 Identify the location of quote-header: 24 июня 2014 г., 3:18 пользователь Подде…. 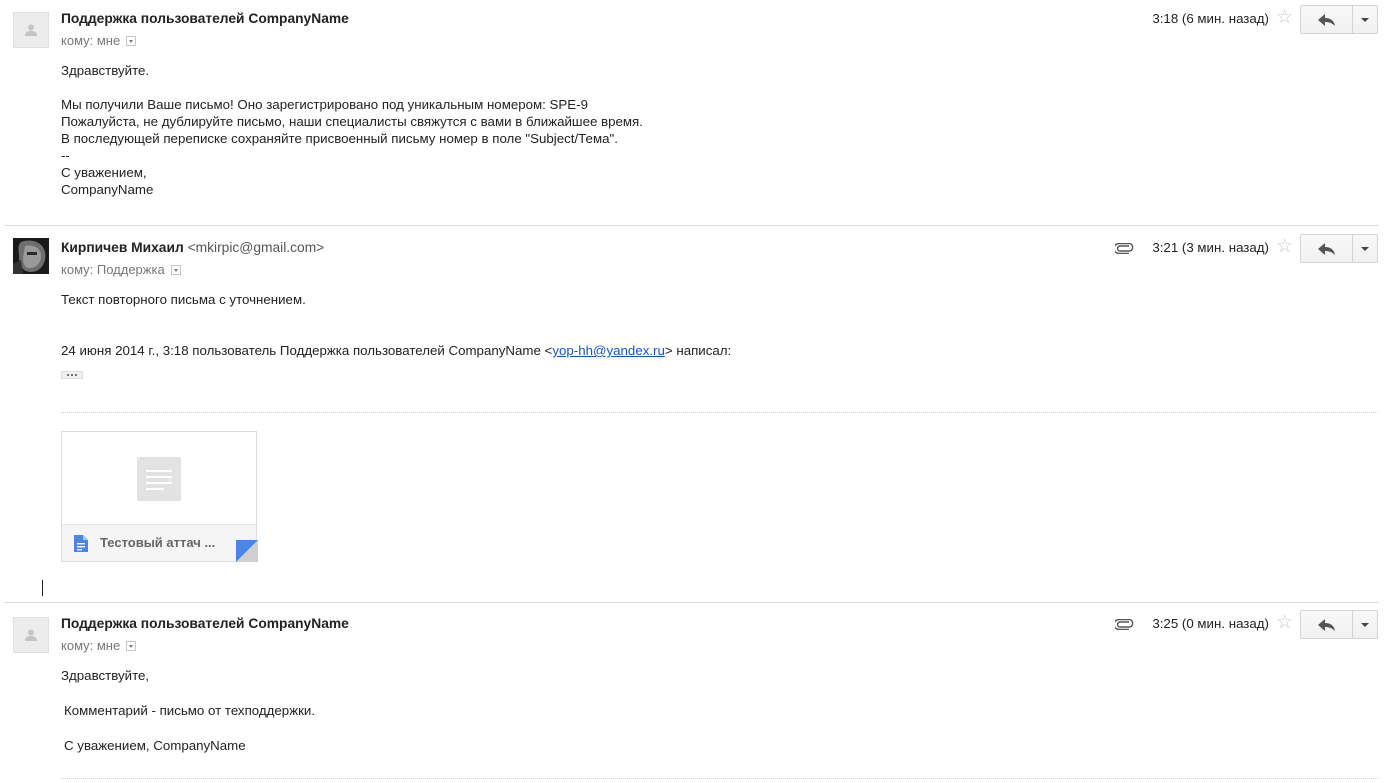
(396, 350).